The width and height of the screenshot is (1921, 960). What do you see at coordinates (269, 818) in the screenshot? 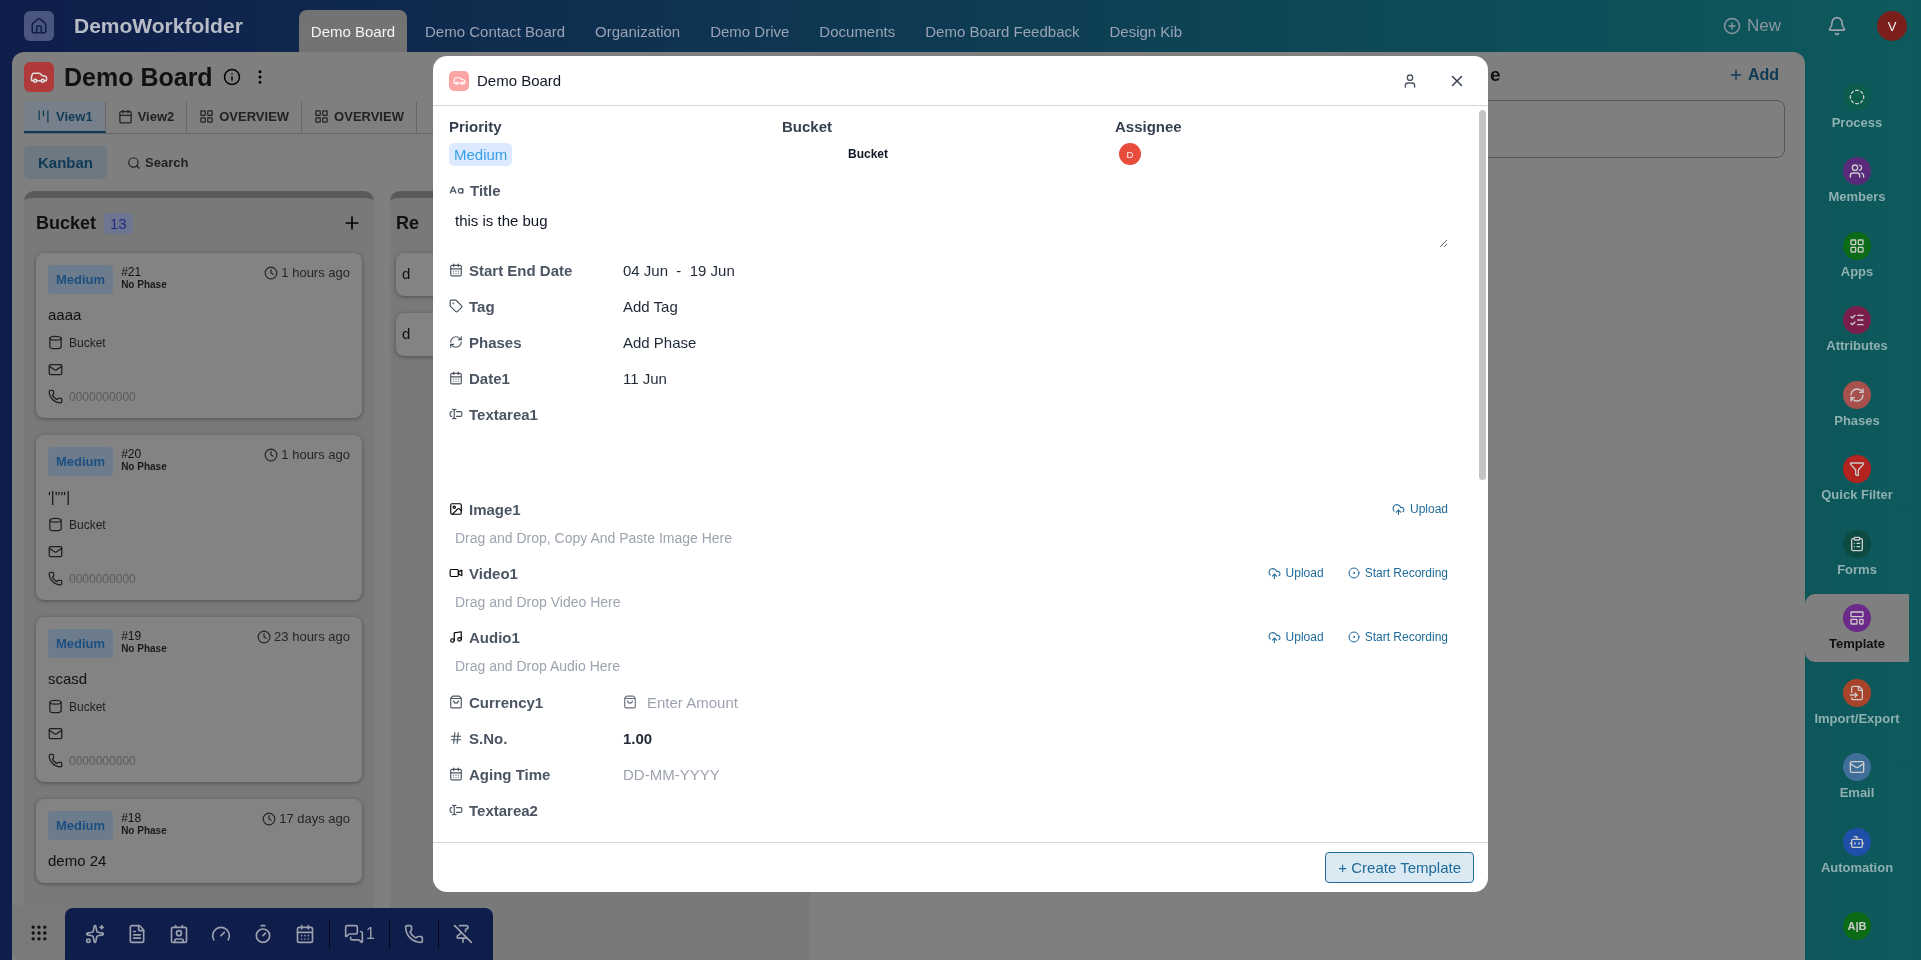
I see `clock-icon` at bounding box center [269, 818].